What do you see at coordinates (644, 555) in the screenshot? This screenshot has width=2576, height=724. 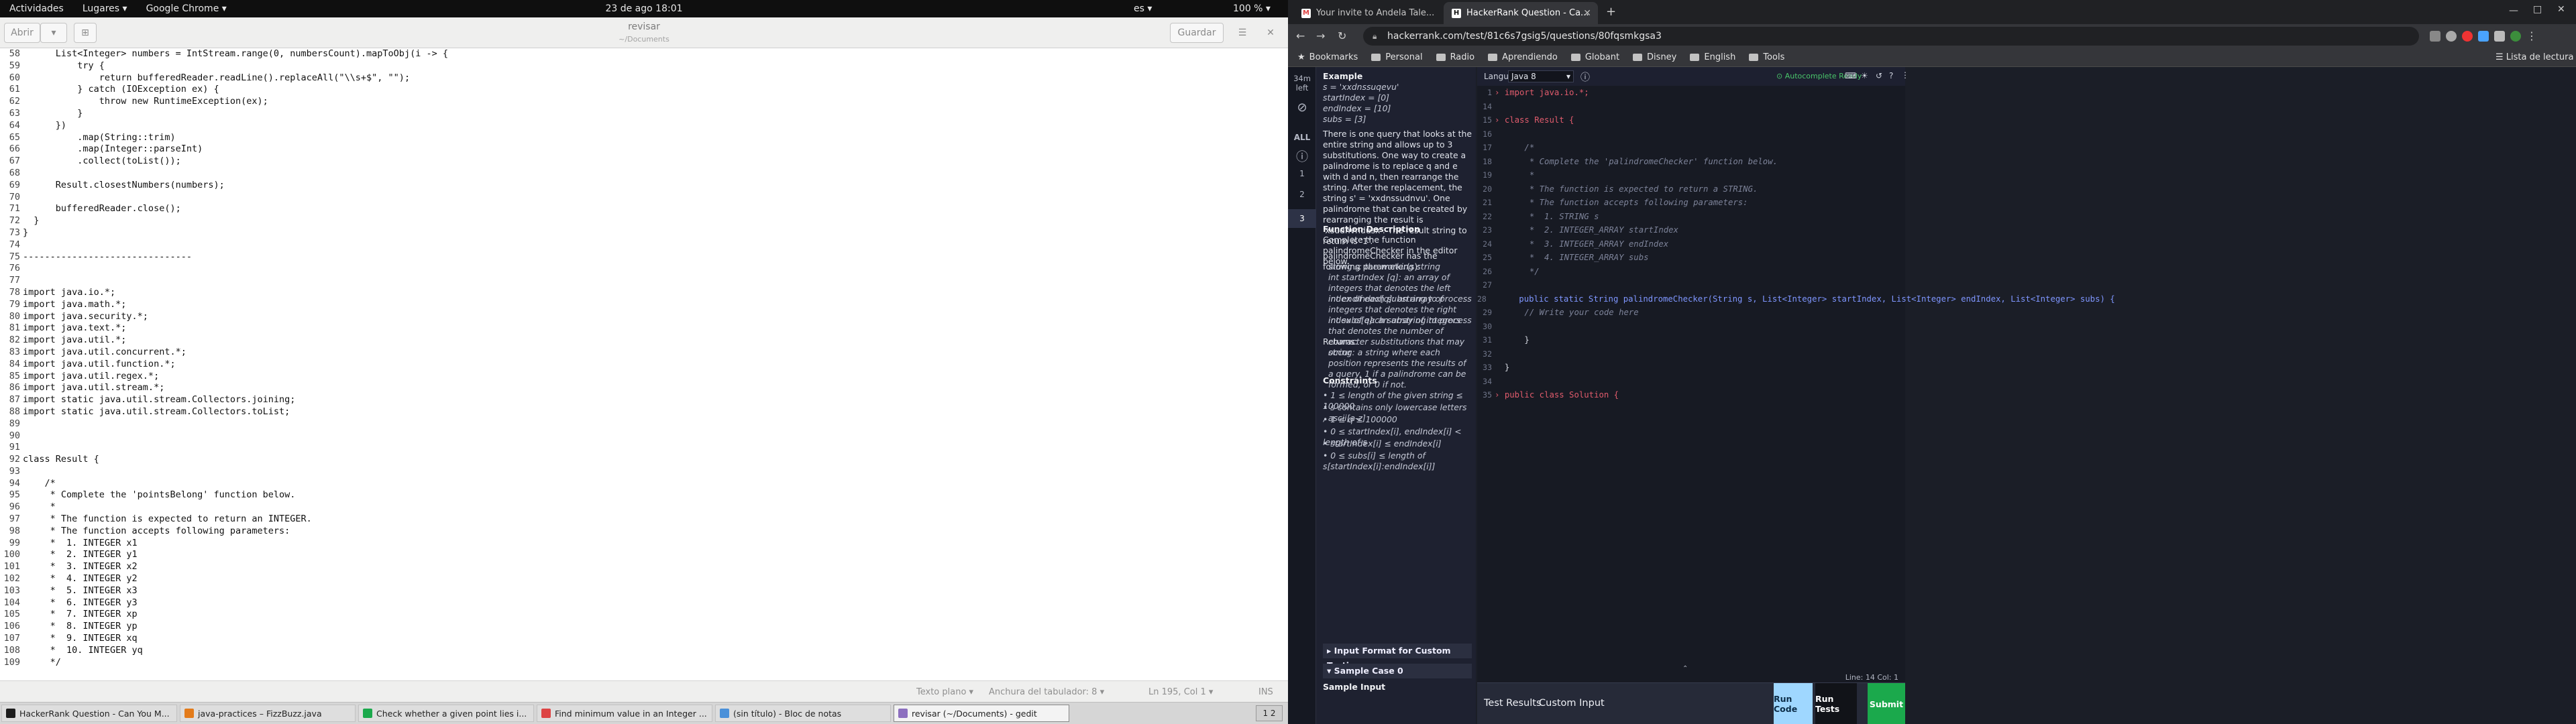 I see `code-line: 100 * 2. INTEGER y1` at bounding box center [644, 555].